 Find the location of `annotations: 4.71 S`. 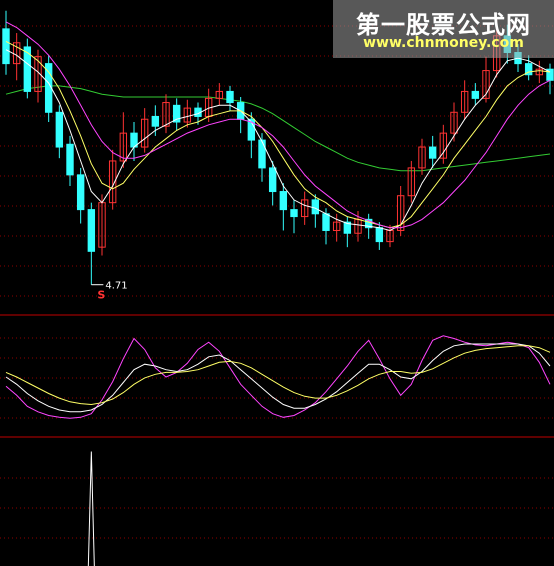

annotations: 4.71 S is located at coordinates (109, 291).